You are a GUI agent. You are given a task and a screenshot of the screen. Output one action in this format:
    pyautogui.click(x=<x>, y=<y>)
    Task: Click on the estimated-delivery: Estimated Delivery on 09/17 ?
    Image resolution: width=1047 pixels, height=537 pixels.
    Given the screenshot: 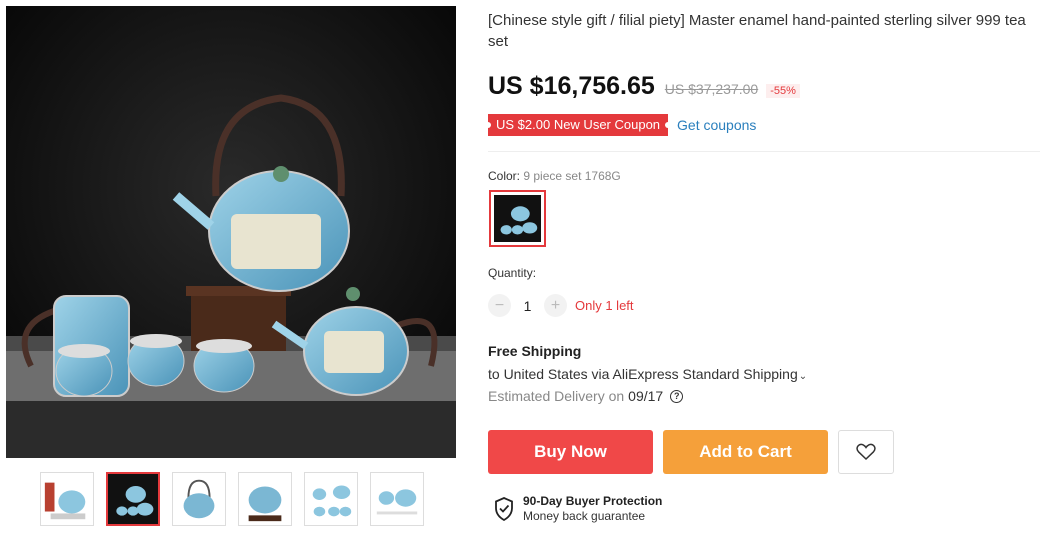 What is the action you would take?
    pyautogui.click(x=586, y=396)
    